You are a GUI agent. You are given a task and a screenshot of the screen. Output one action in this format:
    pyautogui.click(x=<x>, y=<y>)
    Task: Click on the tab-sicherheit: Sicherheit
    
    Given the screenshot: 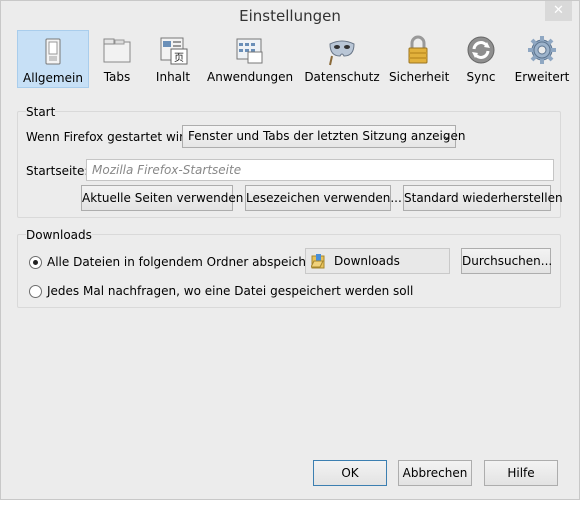 What is the action you would take?
    pyautogui.click(x=419, y=59)
    